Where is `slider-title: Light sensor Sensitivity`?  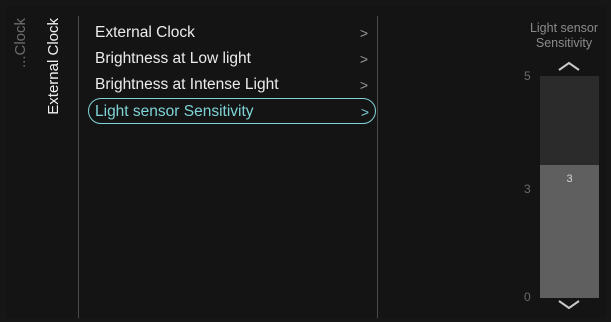
slider-title: Light sensor Sensitivity is located at coordinates (564, 36).